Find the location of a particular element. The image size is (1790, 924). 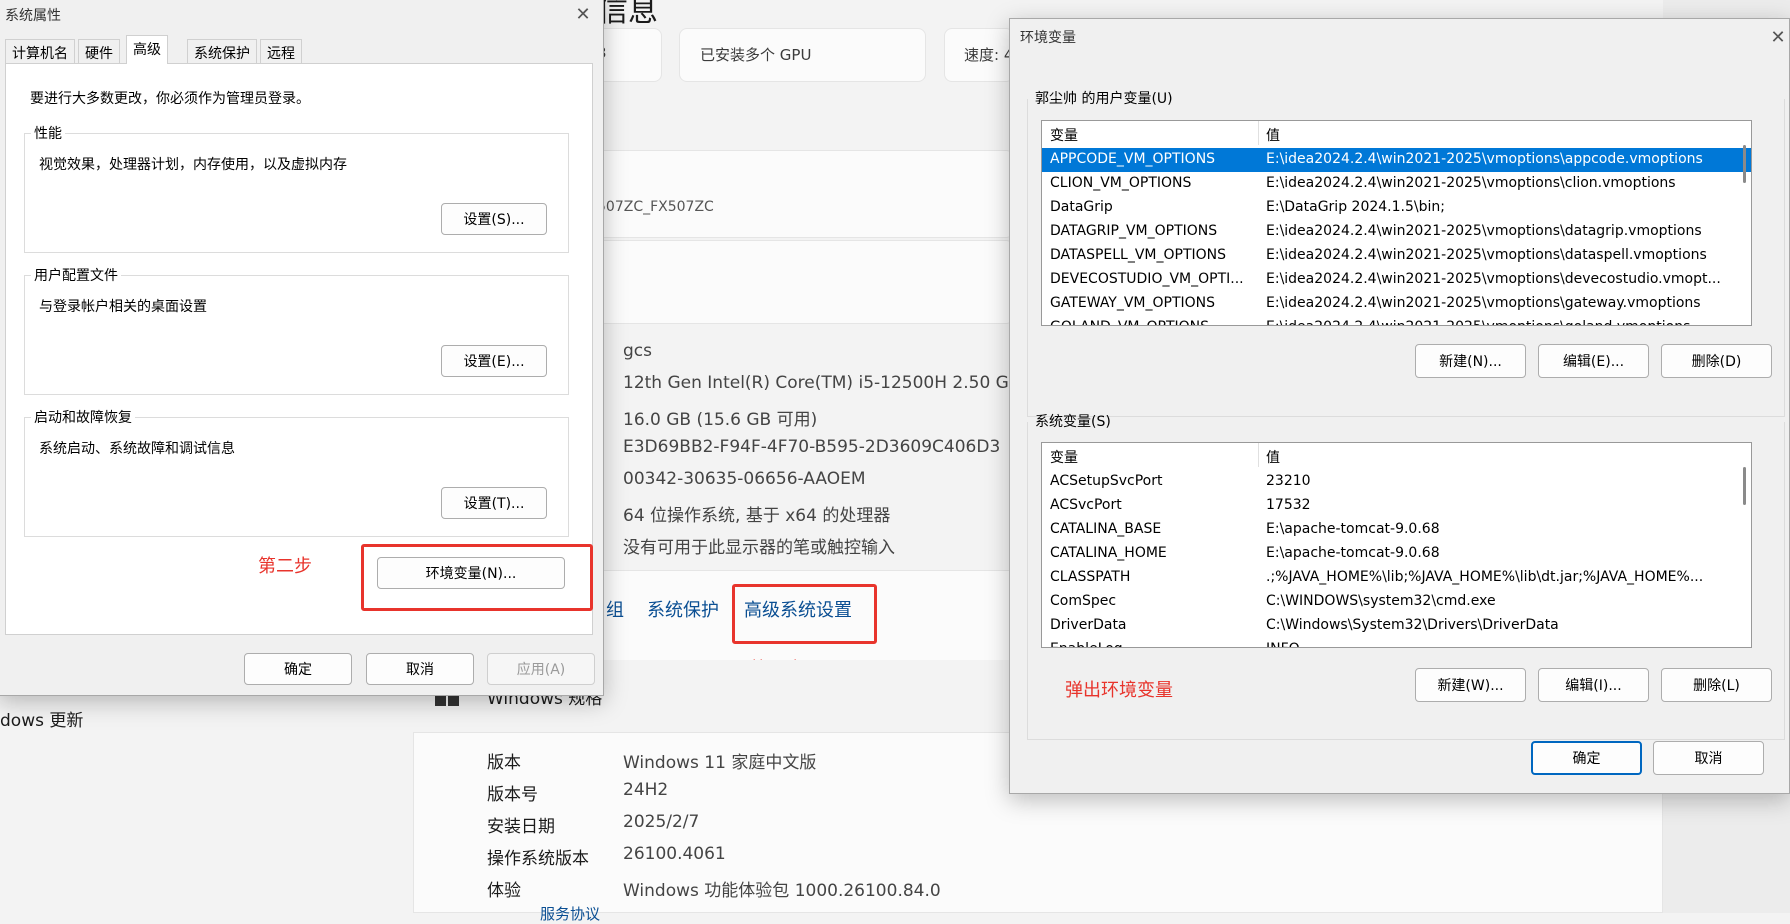

speed-label: 速度: 4 is located at coordinates (989, 55).